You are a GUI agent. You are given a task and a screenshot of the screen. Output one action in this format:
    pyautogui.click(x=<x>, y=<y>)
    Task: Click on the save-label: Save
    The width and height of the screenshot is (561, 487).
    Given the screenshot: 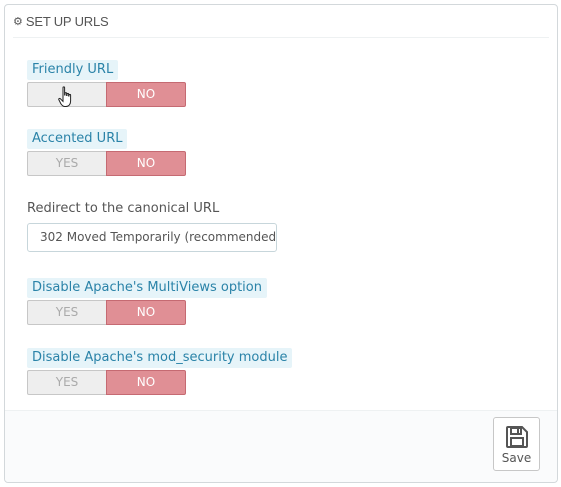 What is the action you would take?
    pyautogui.click(x=516, y=458)
    